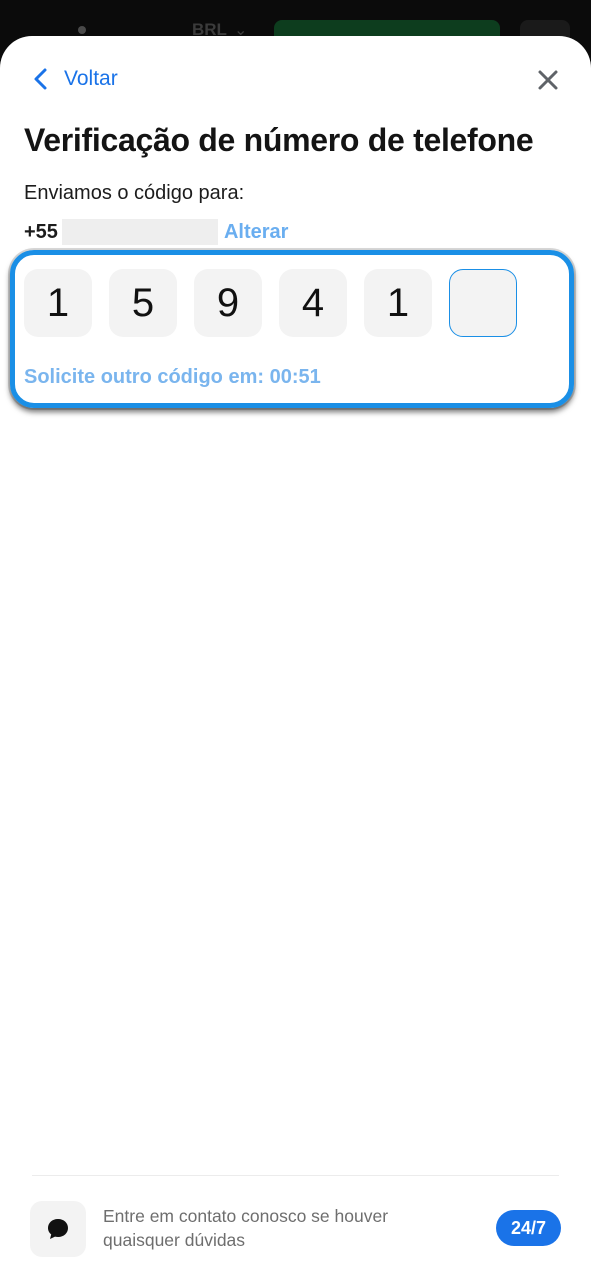 The width and height of the screenshot is (591, 1280). I want to click on back-label: Voltar, so click(91, 78).